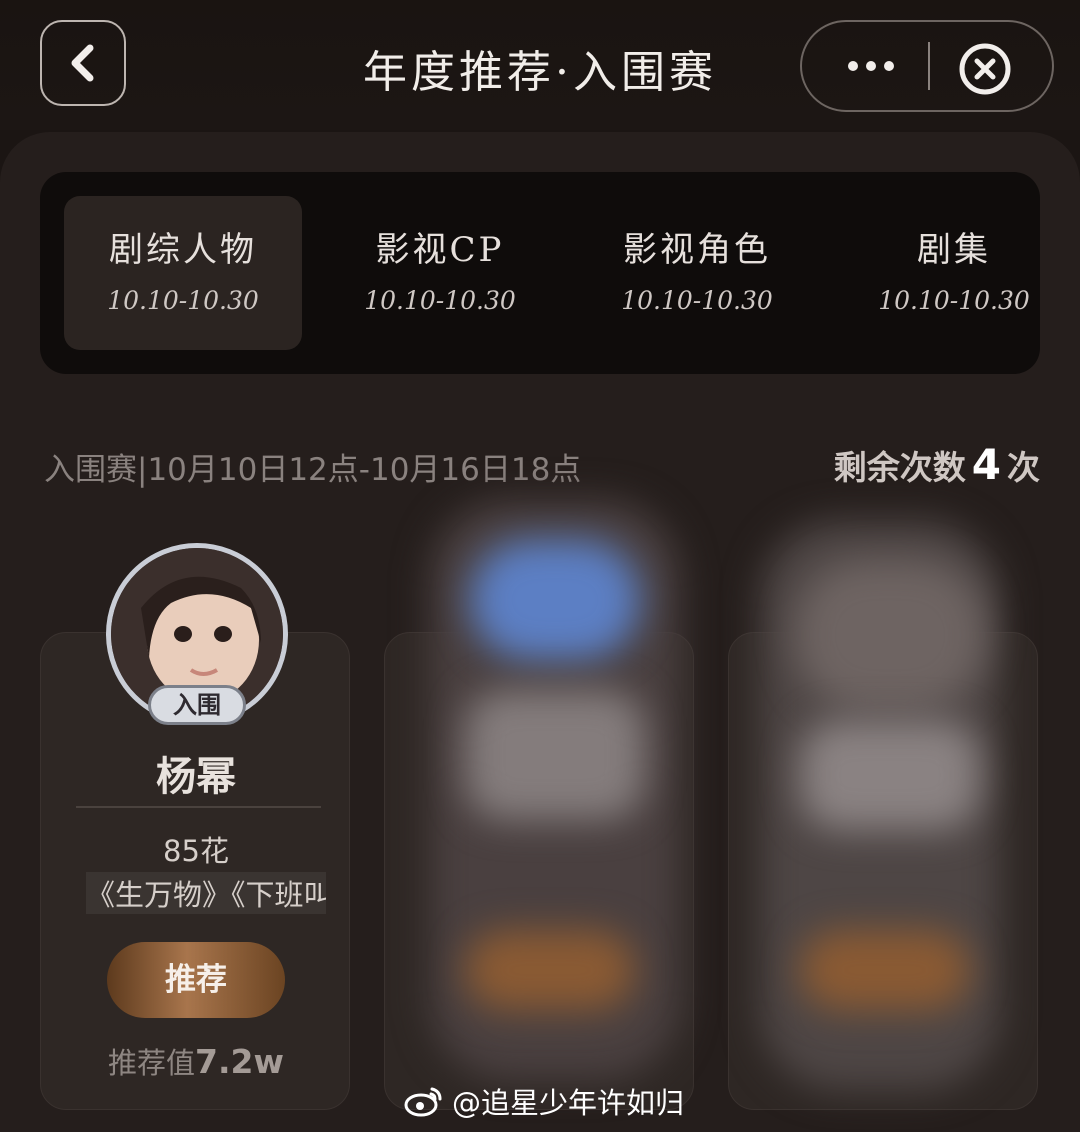  What do you see at coordinates (239, 1061) in the screenshot?
I see `score-value: 7.2w` at bounding box center [239, 1061].